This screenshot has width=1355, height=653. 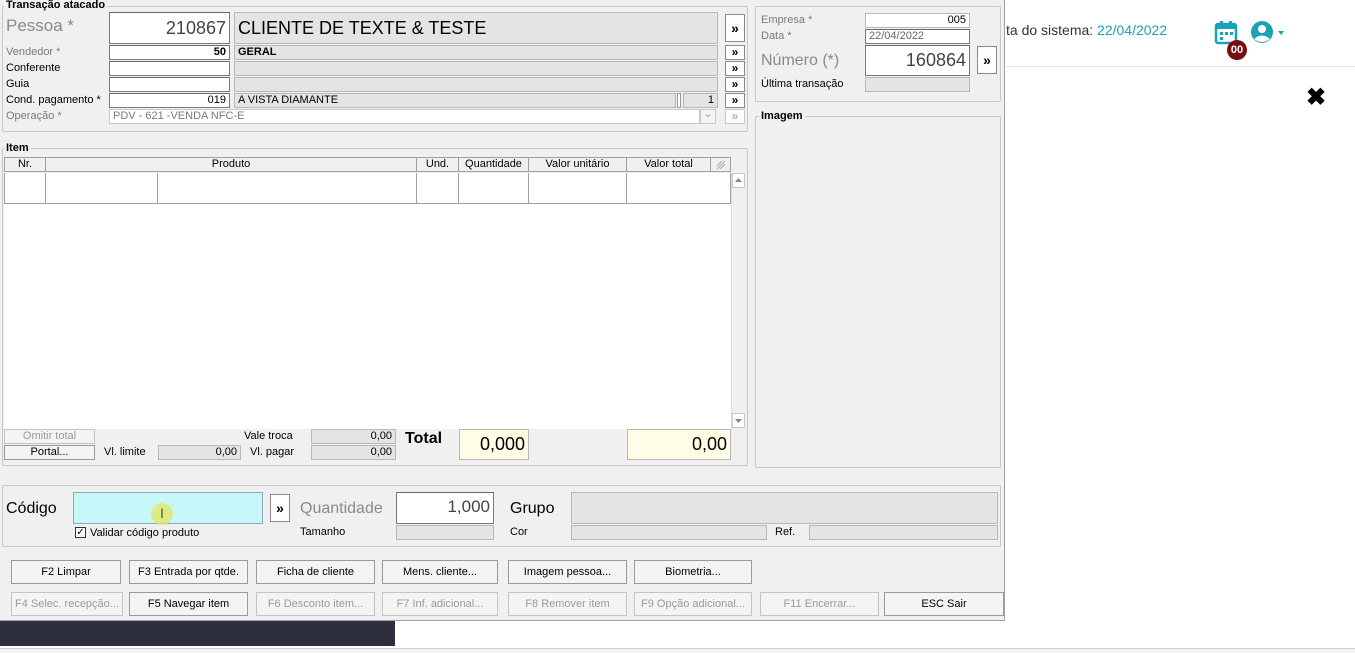 What do you see at coordinates (802, 84) in the screenshot?
I see `ultima-transacao-label: Última transação` at bounding box center [802, 84].